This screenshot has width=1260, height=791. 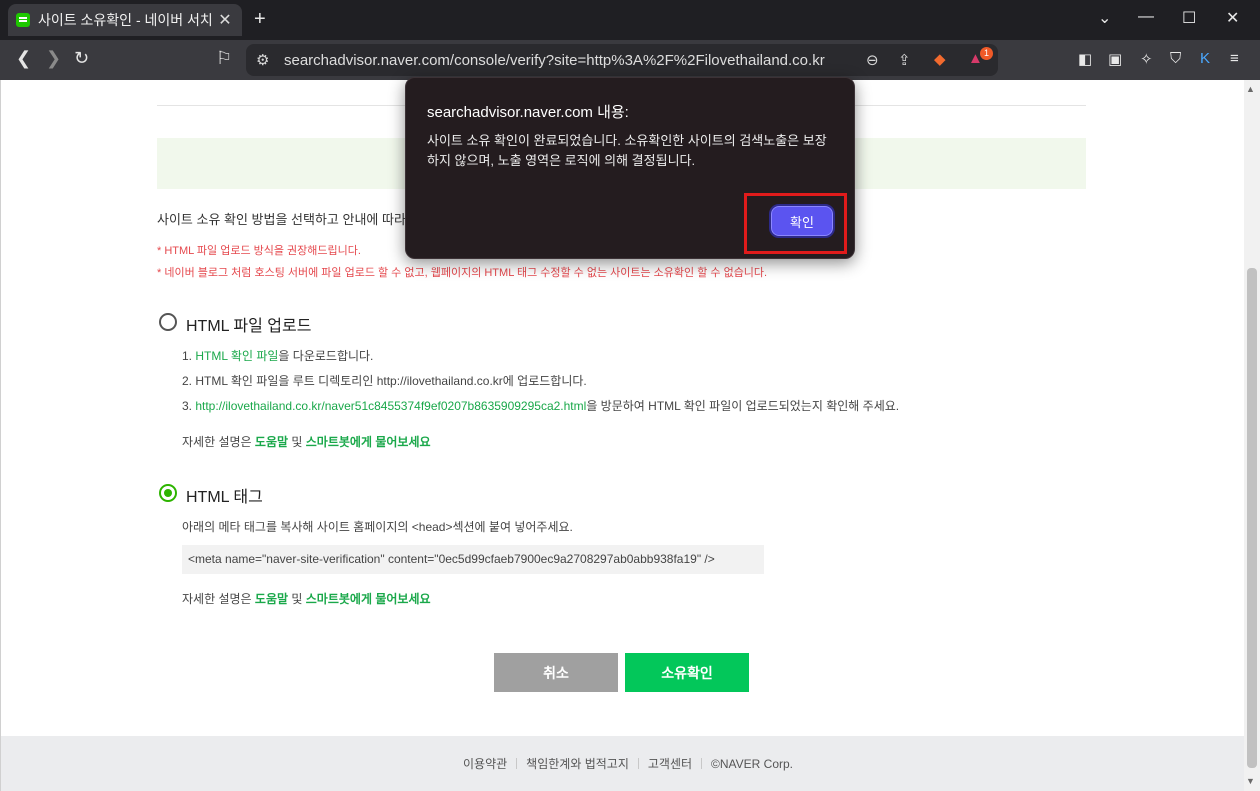 I want to click on help-line-tag: 자세한 설명은 도움말 및 스마트봇에게 물어보세요, so click(x=306, y=598).